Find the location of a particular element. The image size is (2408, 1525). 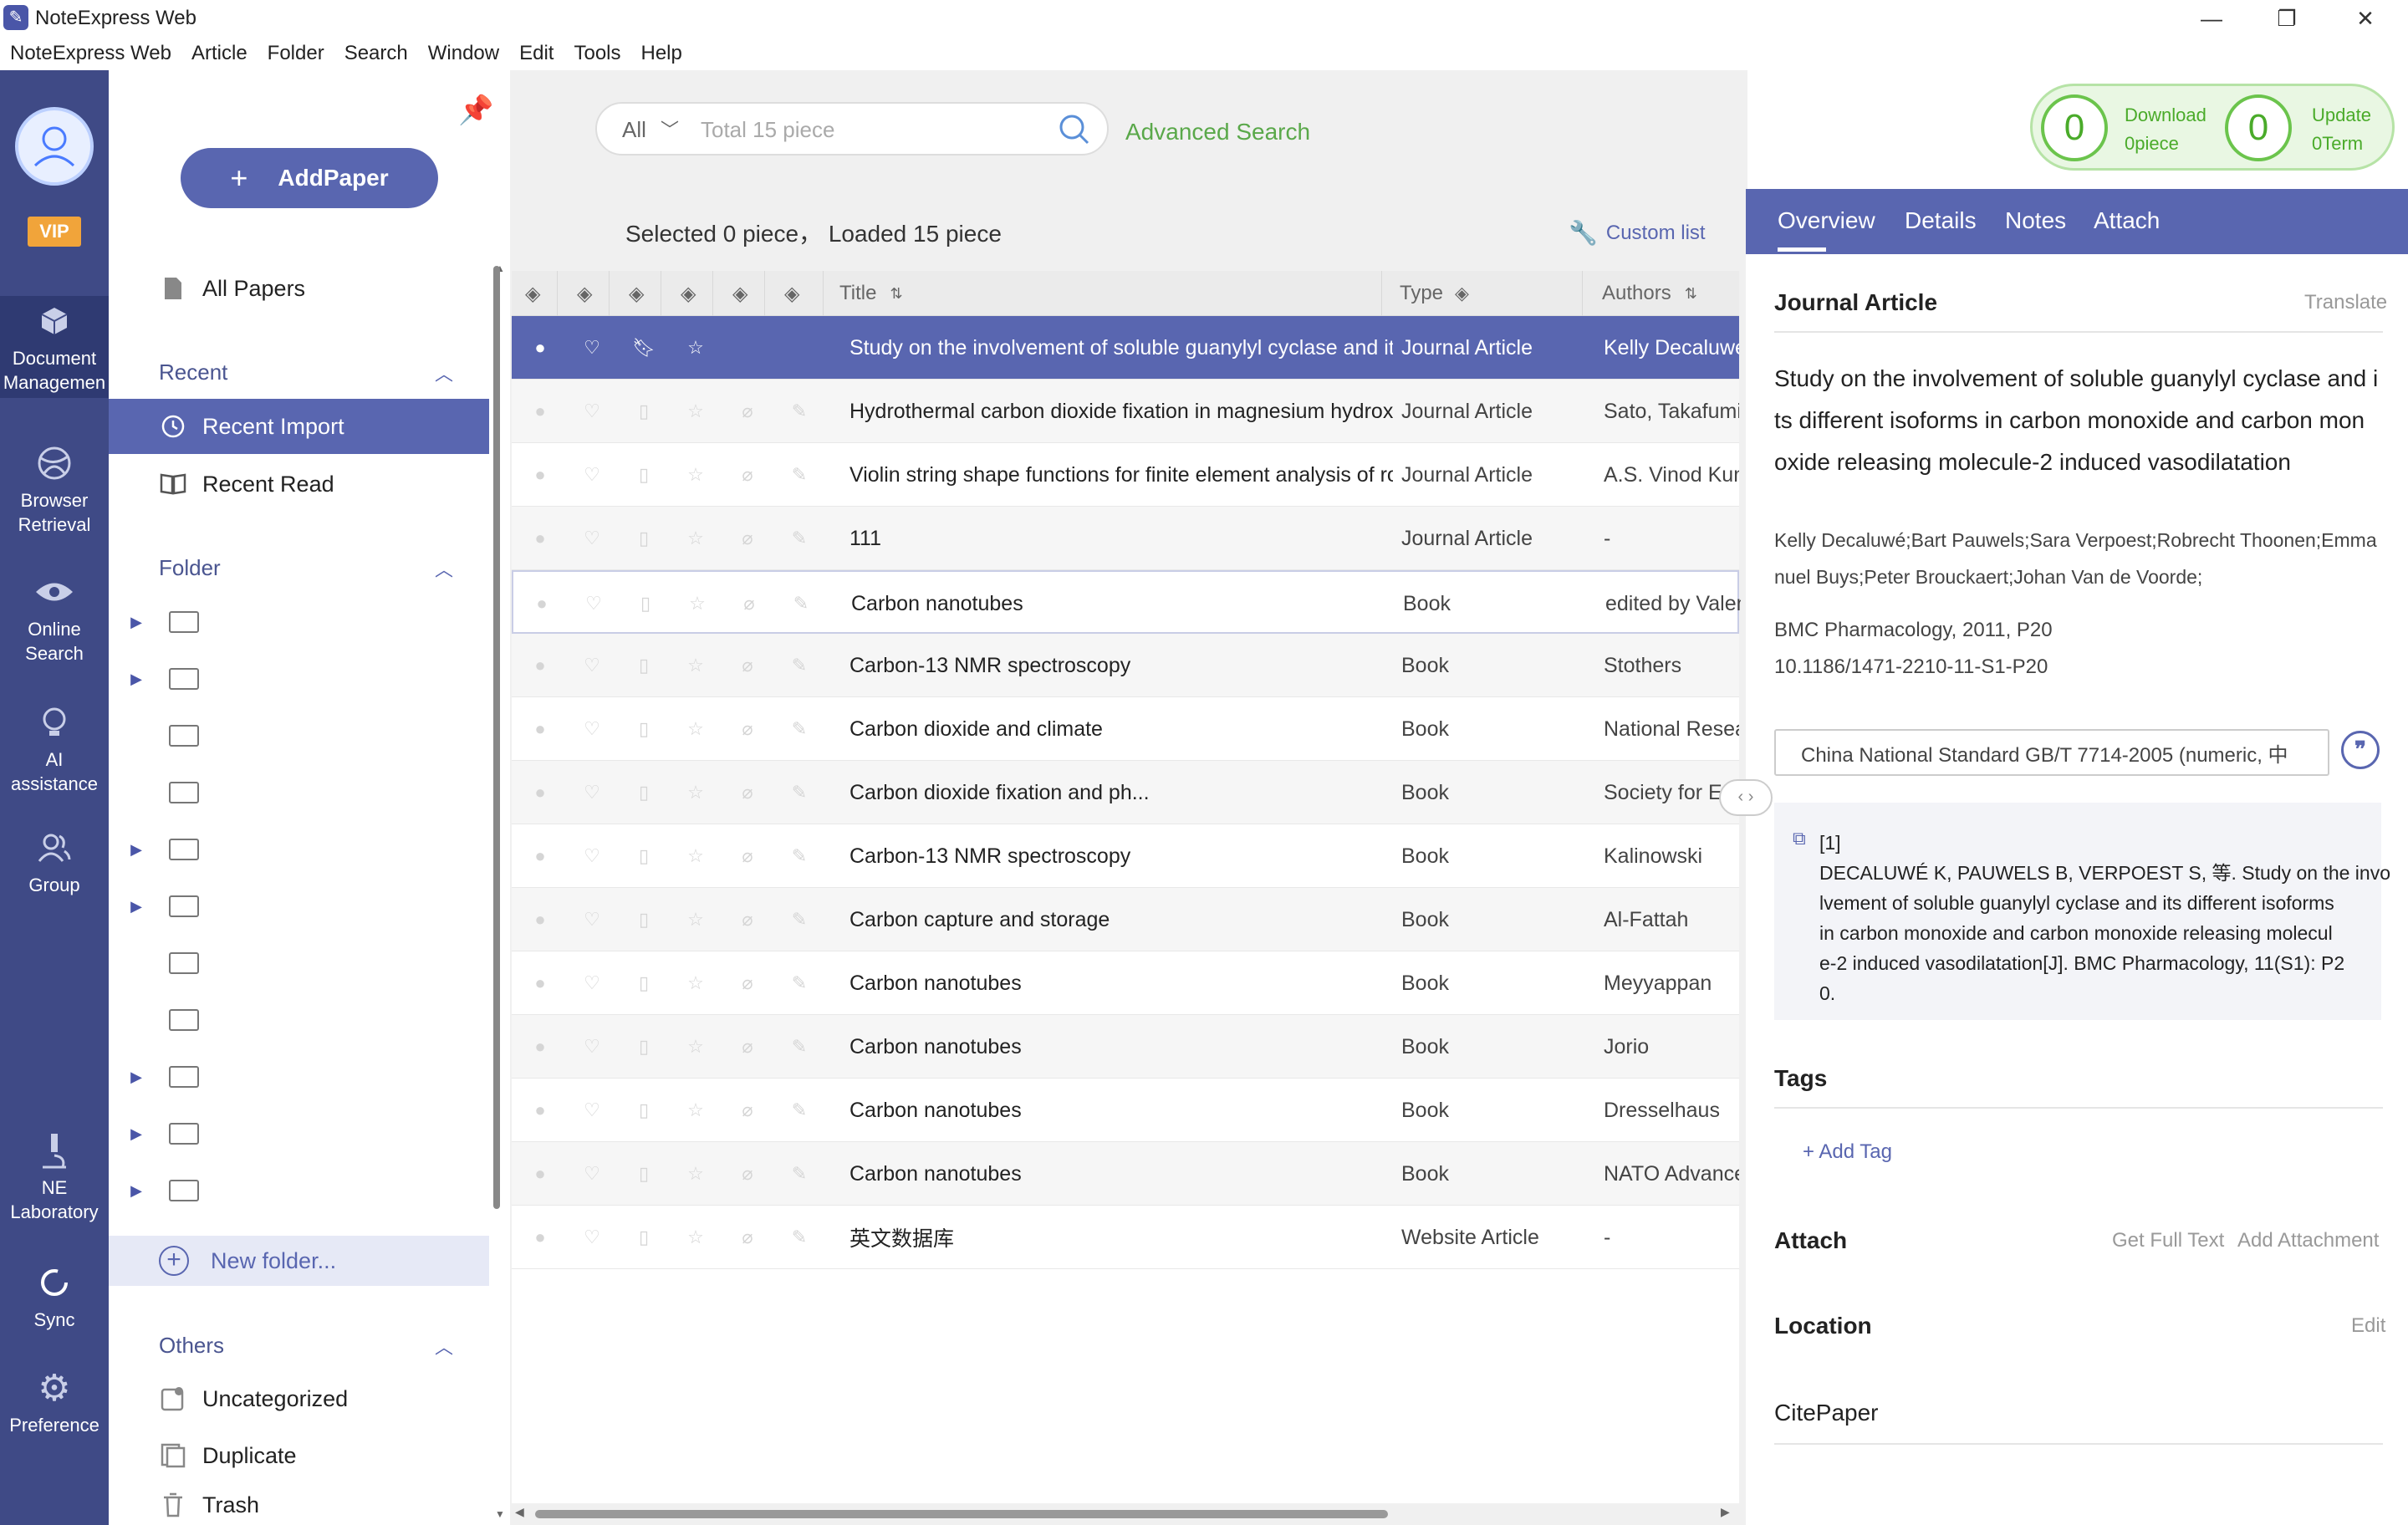

chevron-down-icon: ﹀ is located at coordinates (670, 128).